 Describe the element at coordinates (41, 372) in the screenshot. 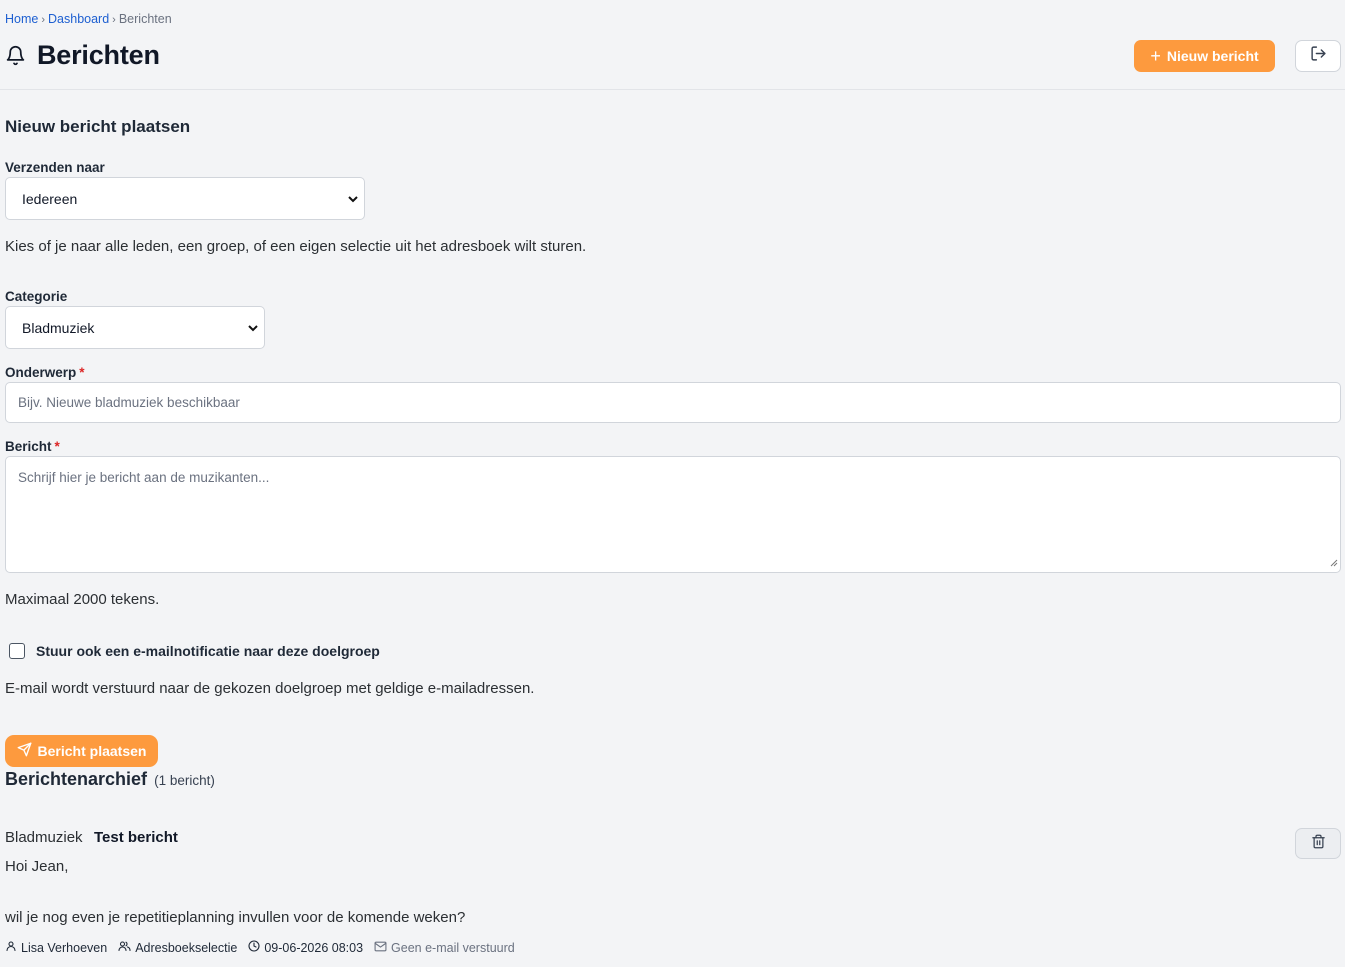

I see `subject-label-text: Onderwerp` at that location.